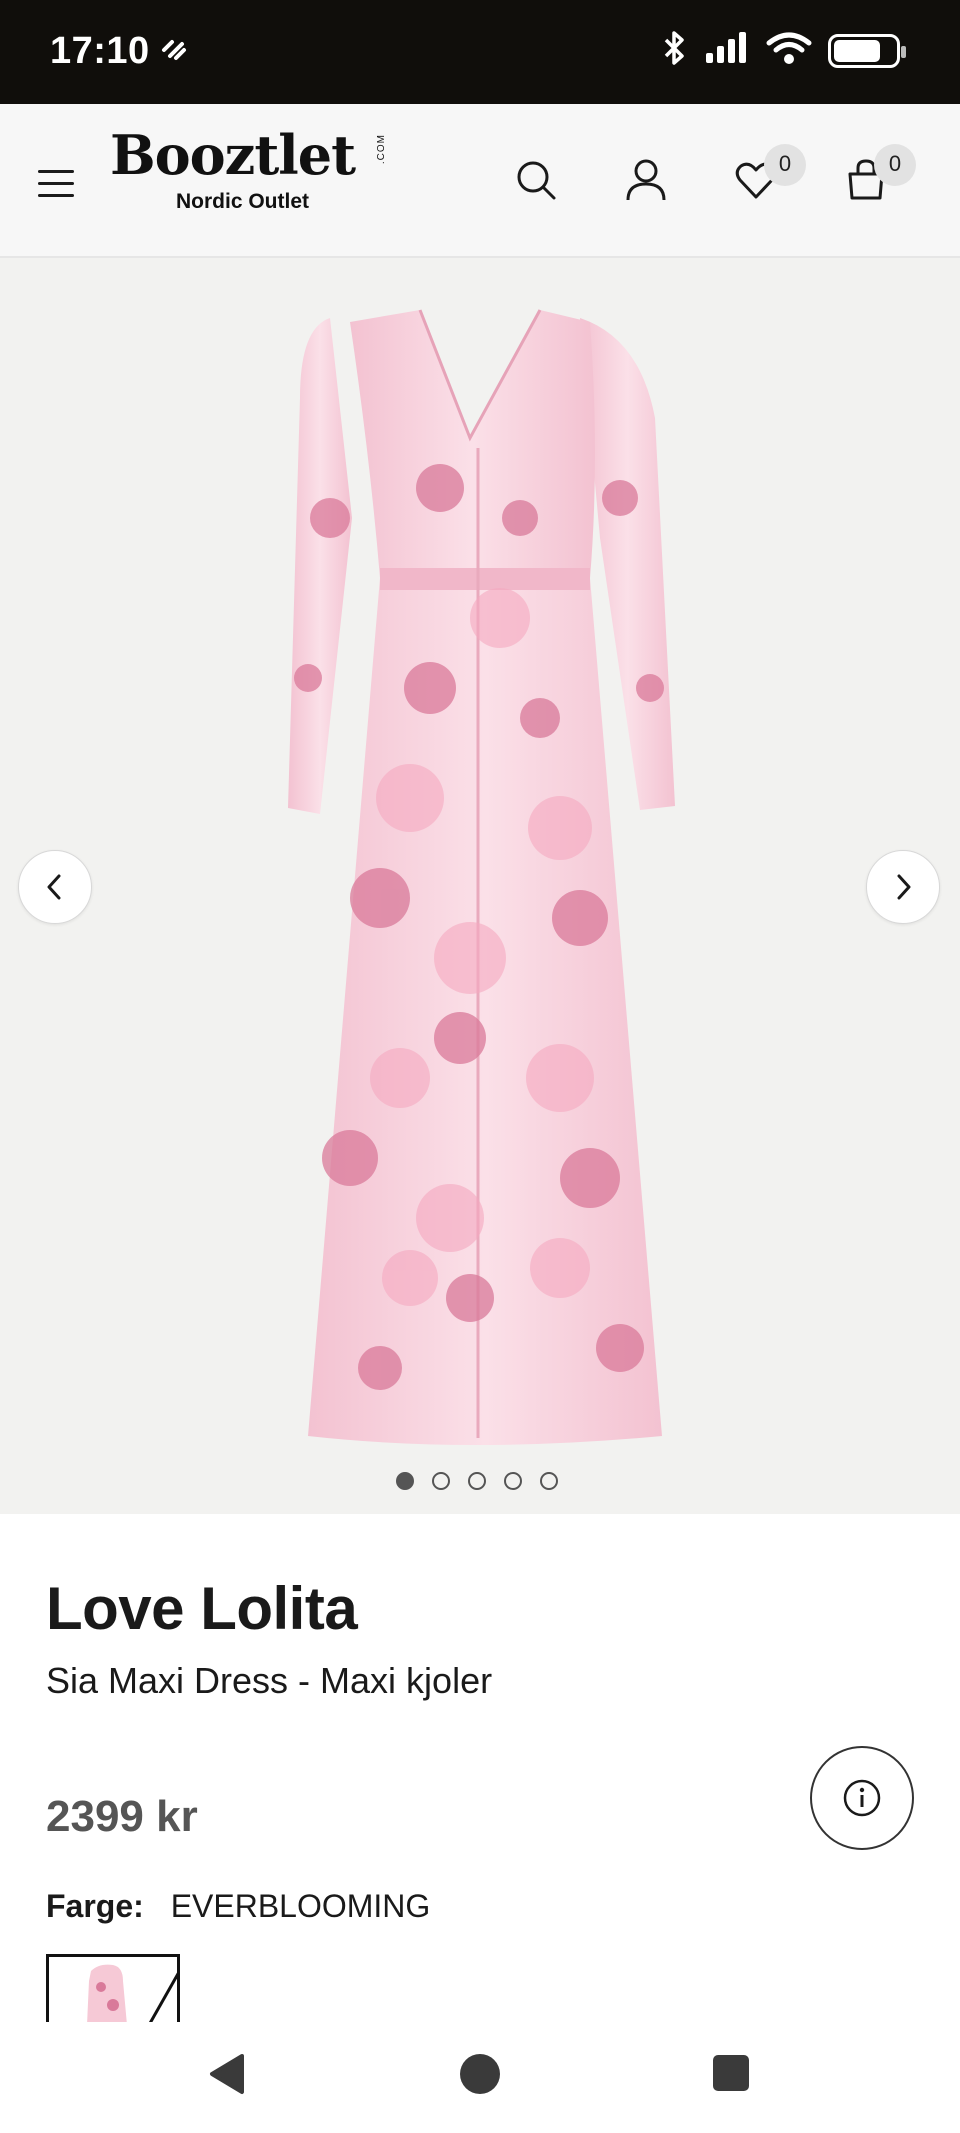  What do you see at coordinates (202, 1608) in the screenshot?
I see `product-brand: Love Lolita` at bounding box center [202, 1608].